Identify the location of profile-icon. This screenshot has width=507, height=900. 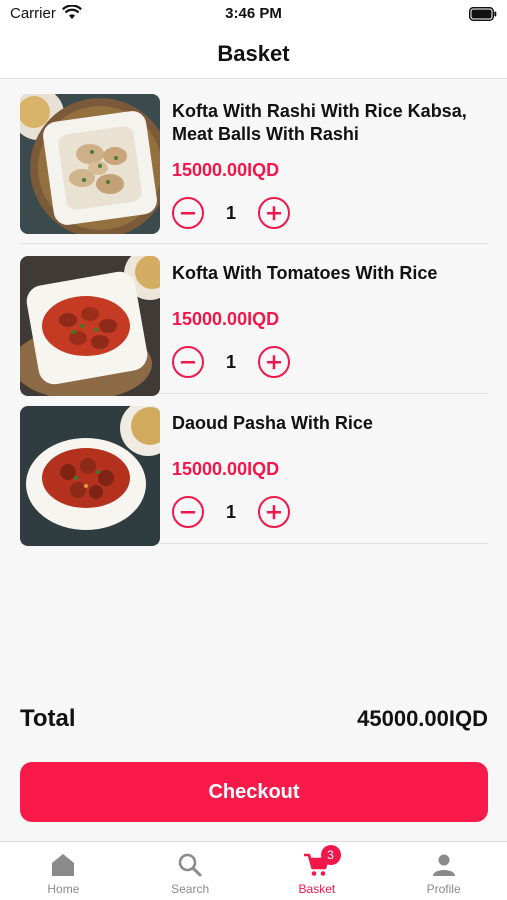
(443, 865).